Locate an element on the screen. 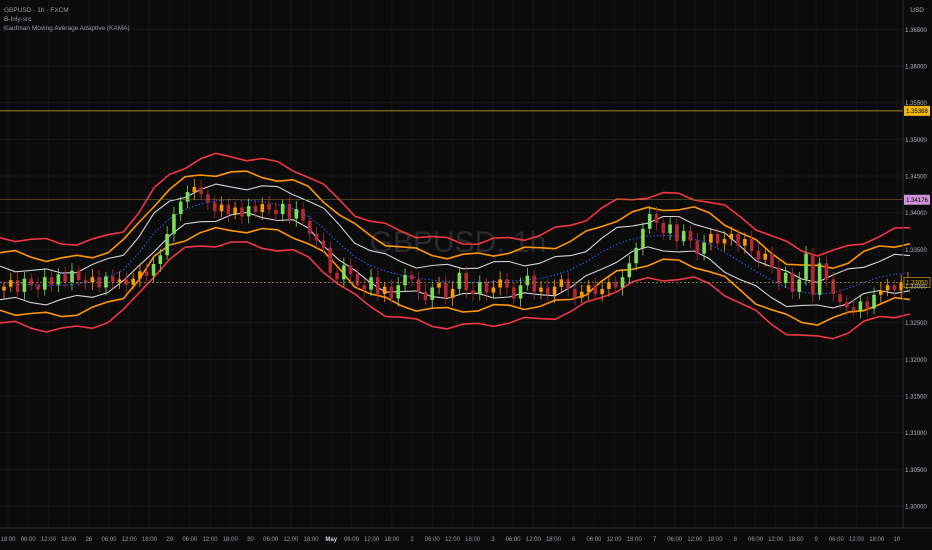  y-tick-label: 1.34500 is located at coordinates (916, 178).